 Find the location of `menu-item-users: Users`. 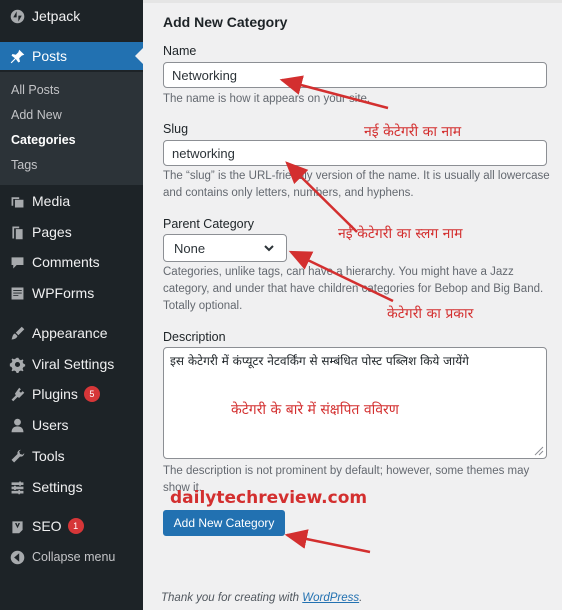

menu-item-users: Users is located at coordinates (71, 425).